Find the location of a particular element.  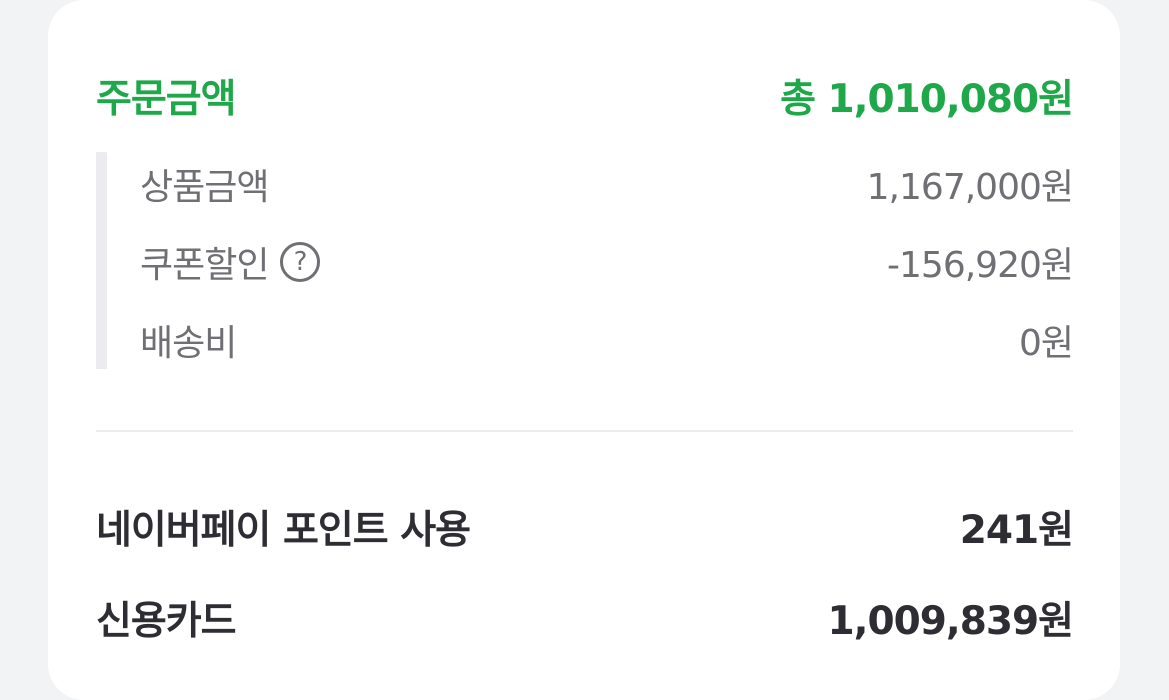

coupon-discount-label-group: 쿠폰할인 ? is located at coordinates (230, 262).